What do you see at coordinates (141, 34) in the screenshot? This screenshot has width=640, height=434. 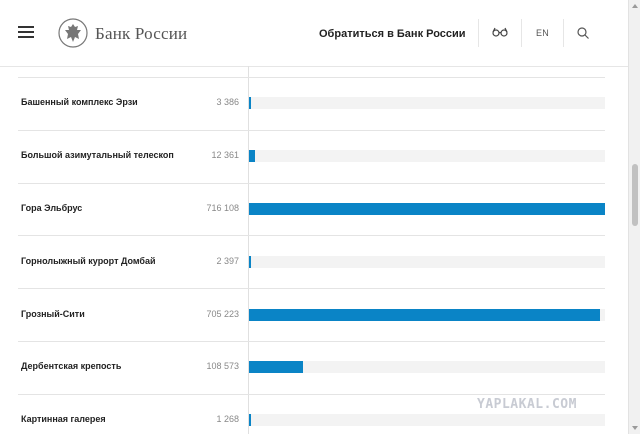 I see `logo-text: Банк России` at bounding box center [141, 34].